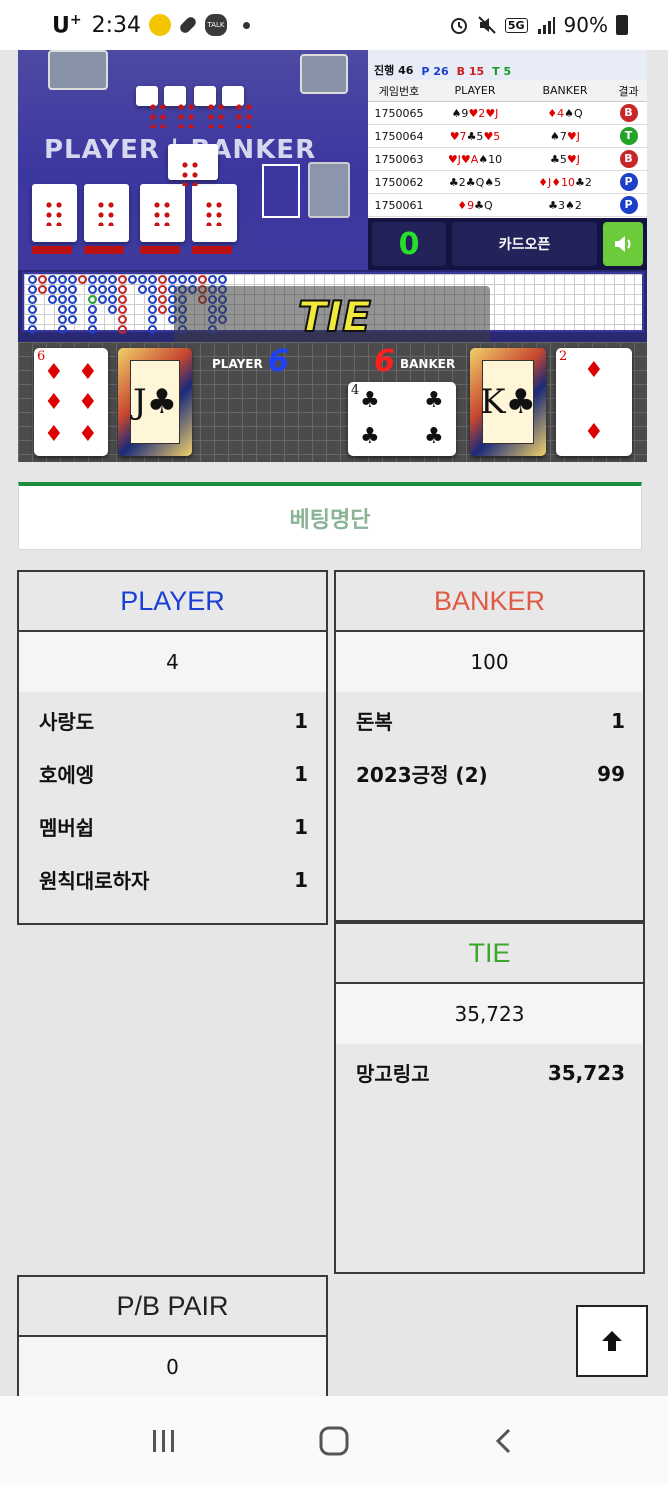 This screenshot has height=1485, width=668. What do you see at coordinates (334, 25) in the screenshot?
I see `status-bar: U+ 2:34 TALK 5G 90%` at bounding box center [334, 25].